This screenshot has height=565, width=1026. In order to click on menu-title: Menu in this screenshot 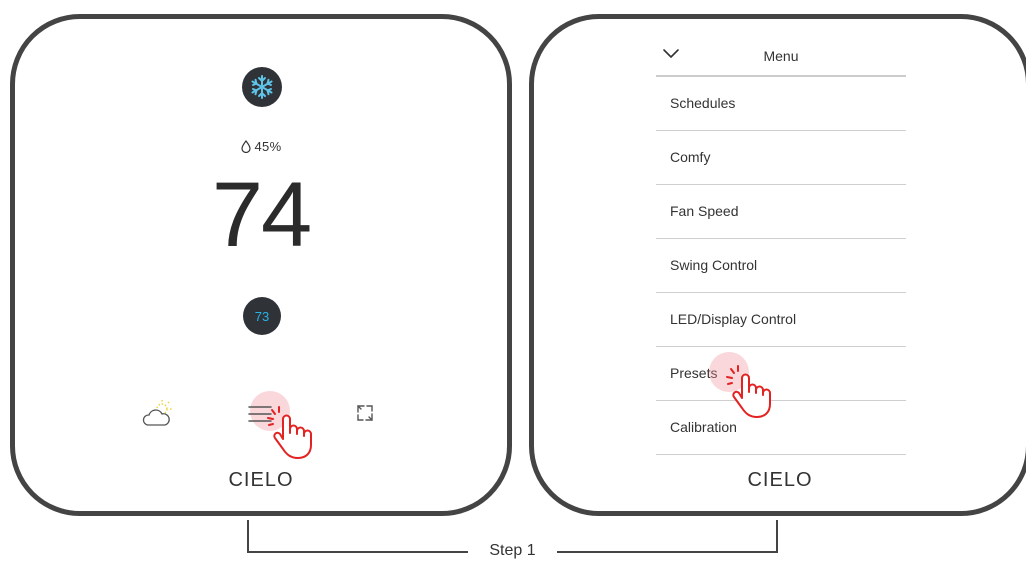, I will do `click(781, 56)`.